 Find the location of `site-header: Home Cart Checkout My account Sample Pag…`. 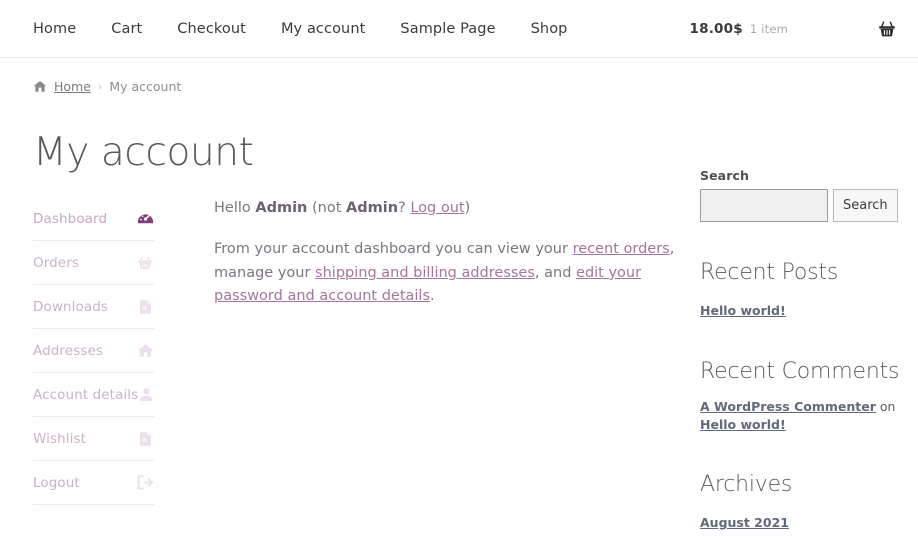

site-header: Home Cart Checkout My account Sample Pag… is located at coordinates (459, 29).